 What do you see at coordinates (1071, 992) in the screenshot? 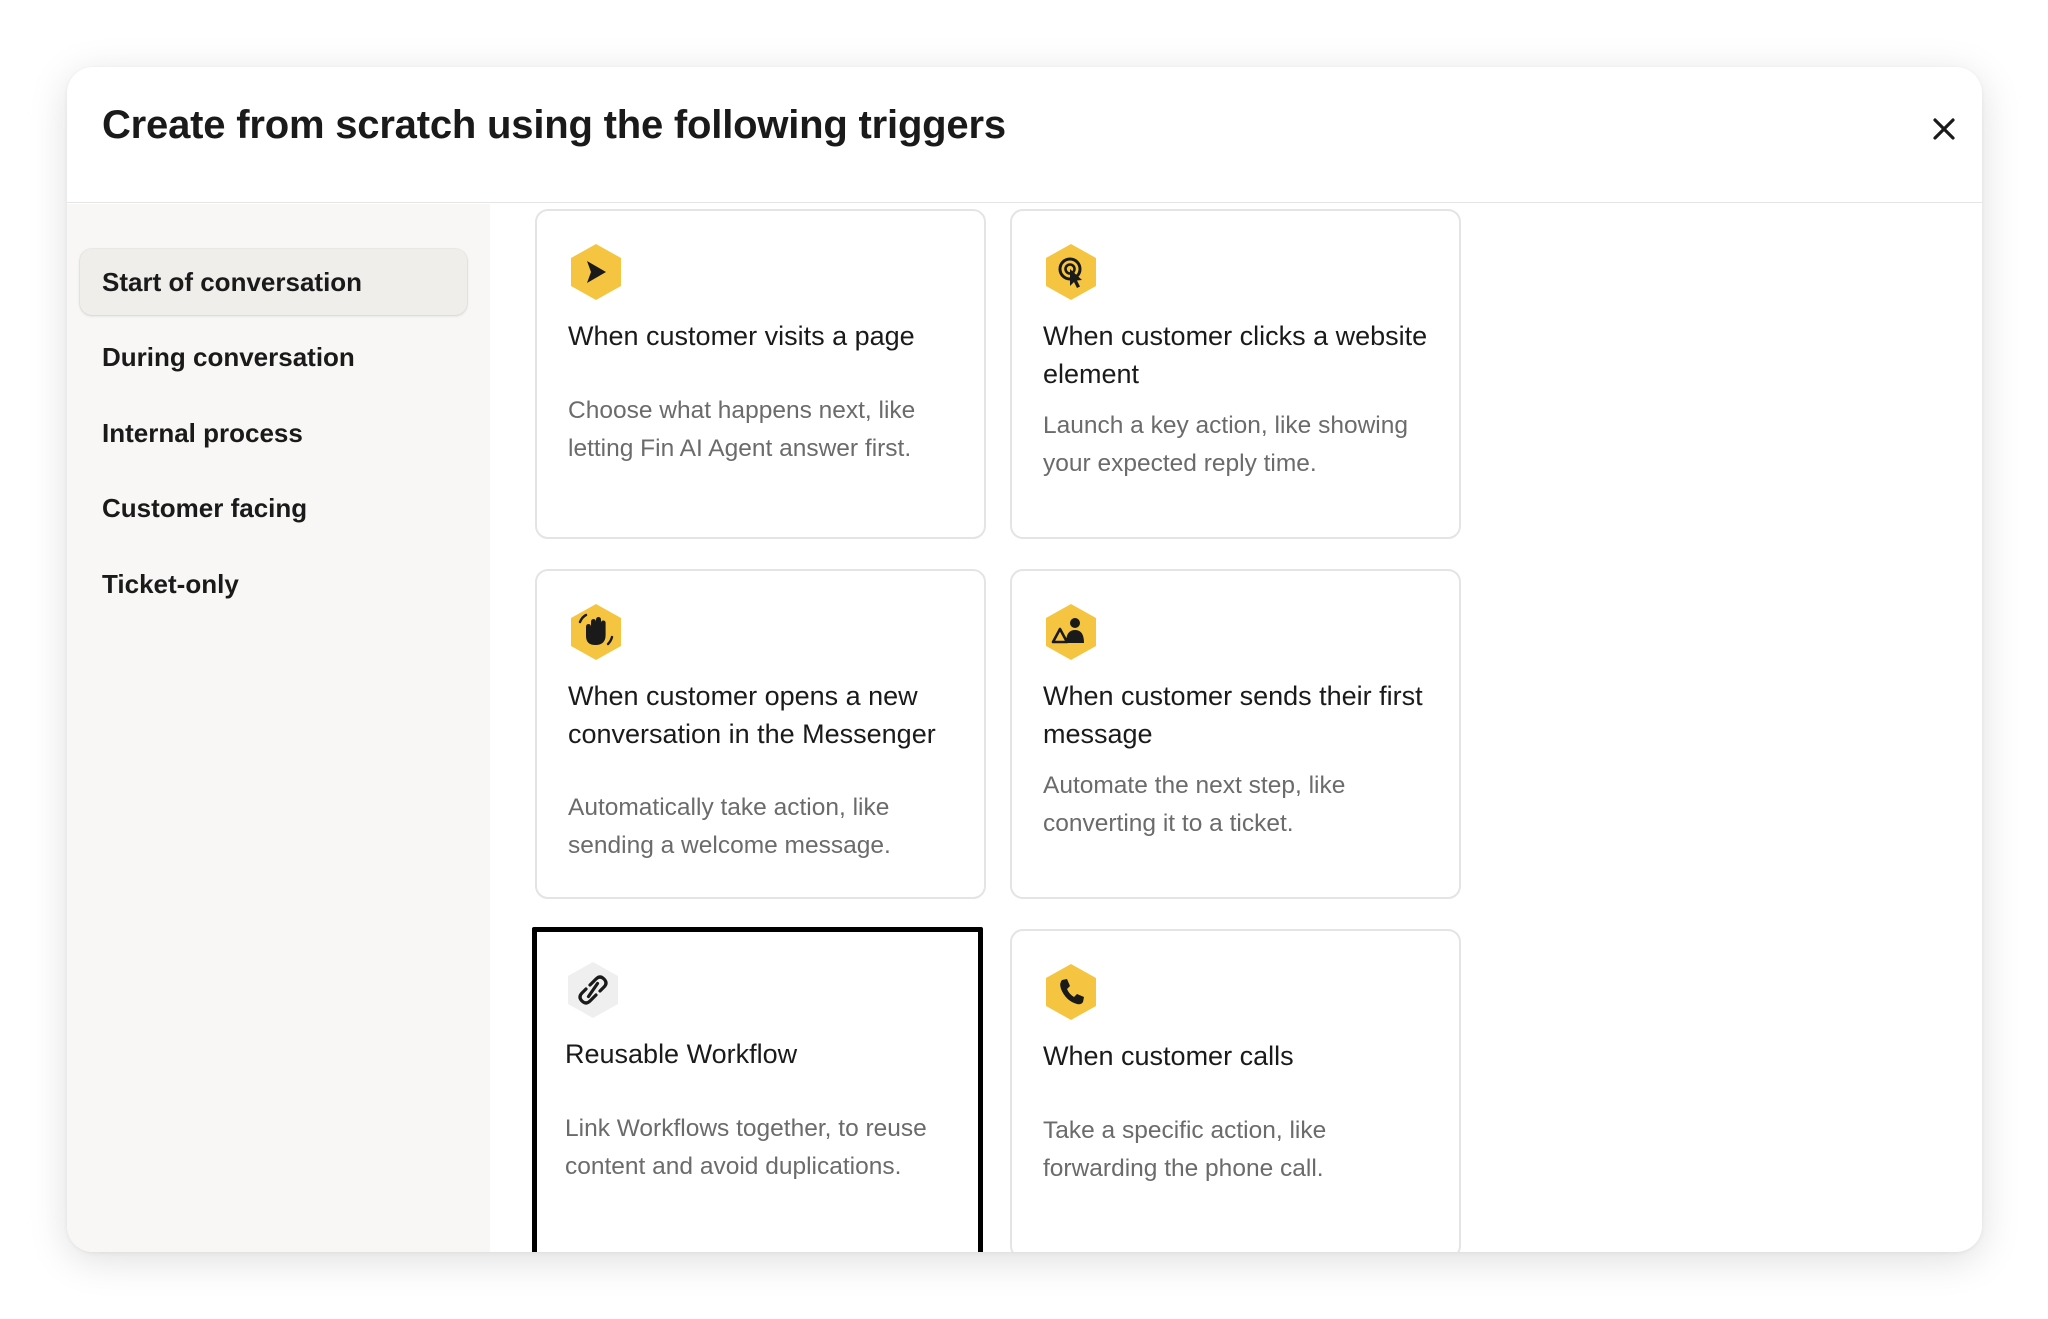
I see `phone-icon` at bounding box center [1071, 992].